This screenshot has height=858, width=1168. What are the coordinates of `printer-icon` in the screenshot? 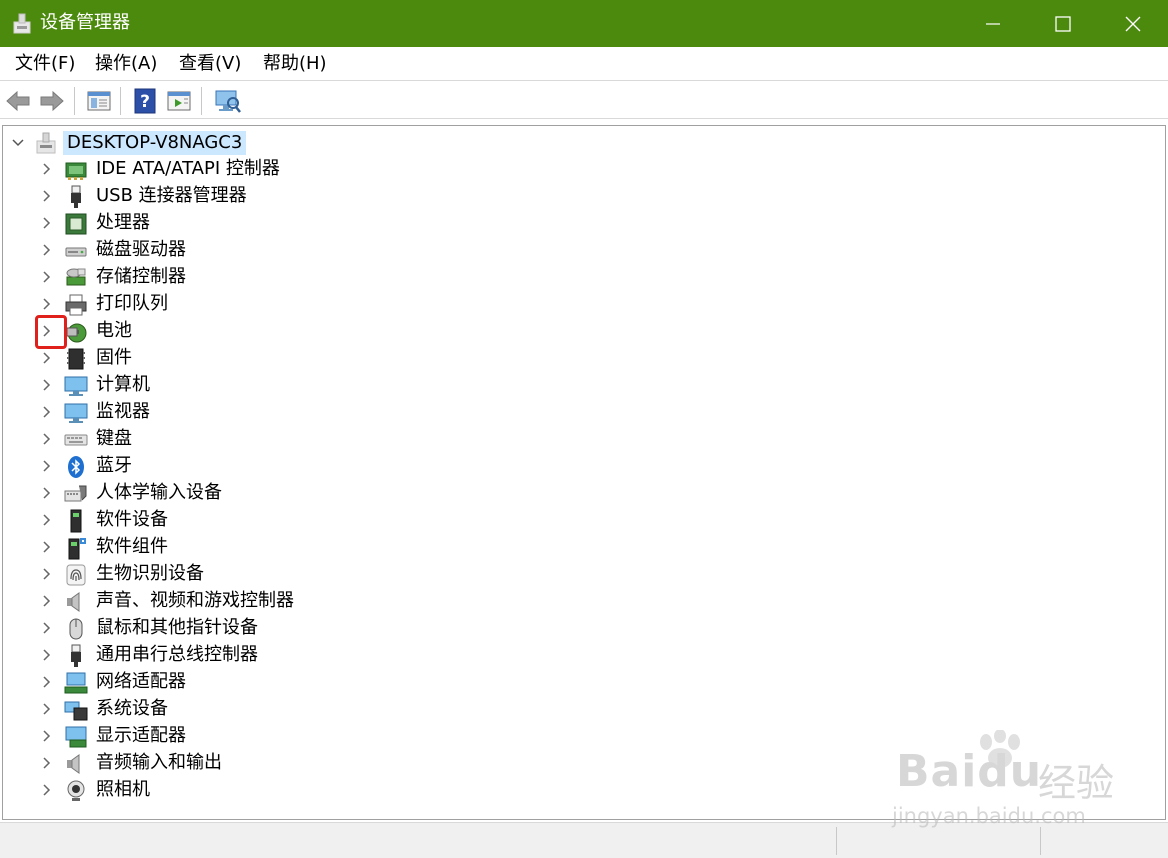 It's located at (76, 305).